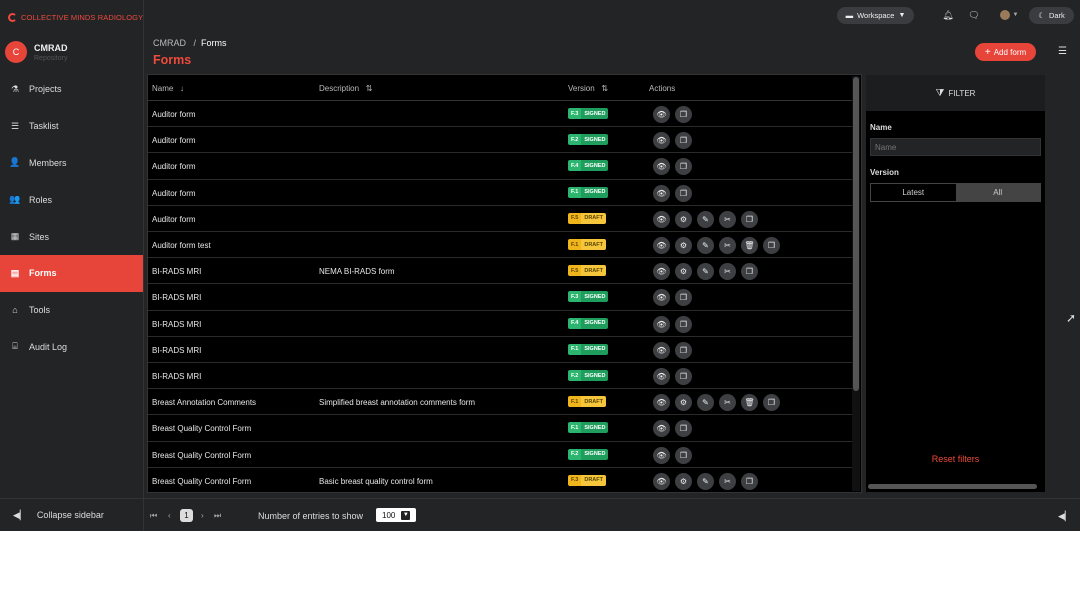 The image size is (1080, 608). Describe the element at coordinates (500, 350) in the screenshot. I see `table-row: BI-RADS MRI F.1 SIGNED 👁︎ ❐` at that location.